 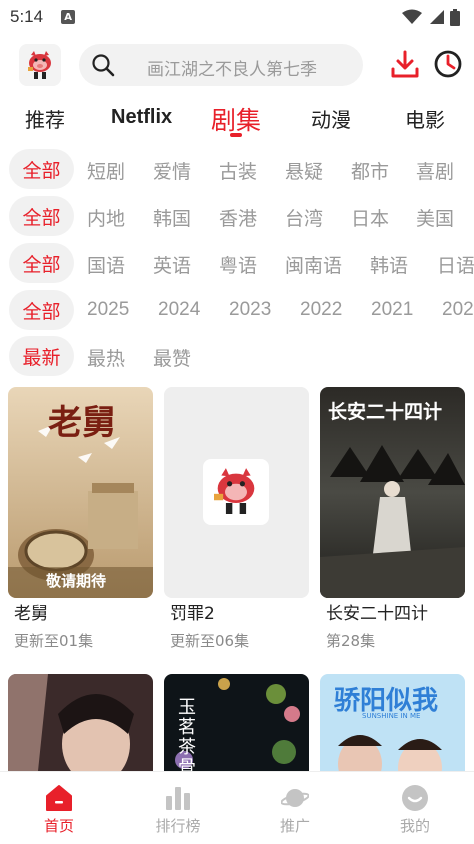 What do you see at coordinates (106, 357) in the screenshot?
I see `filter-option: 最热` at bounding box center [106, 357].